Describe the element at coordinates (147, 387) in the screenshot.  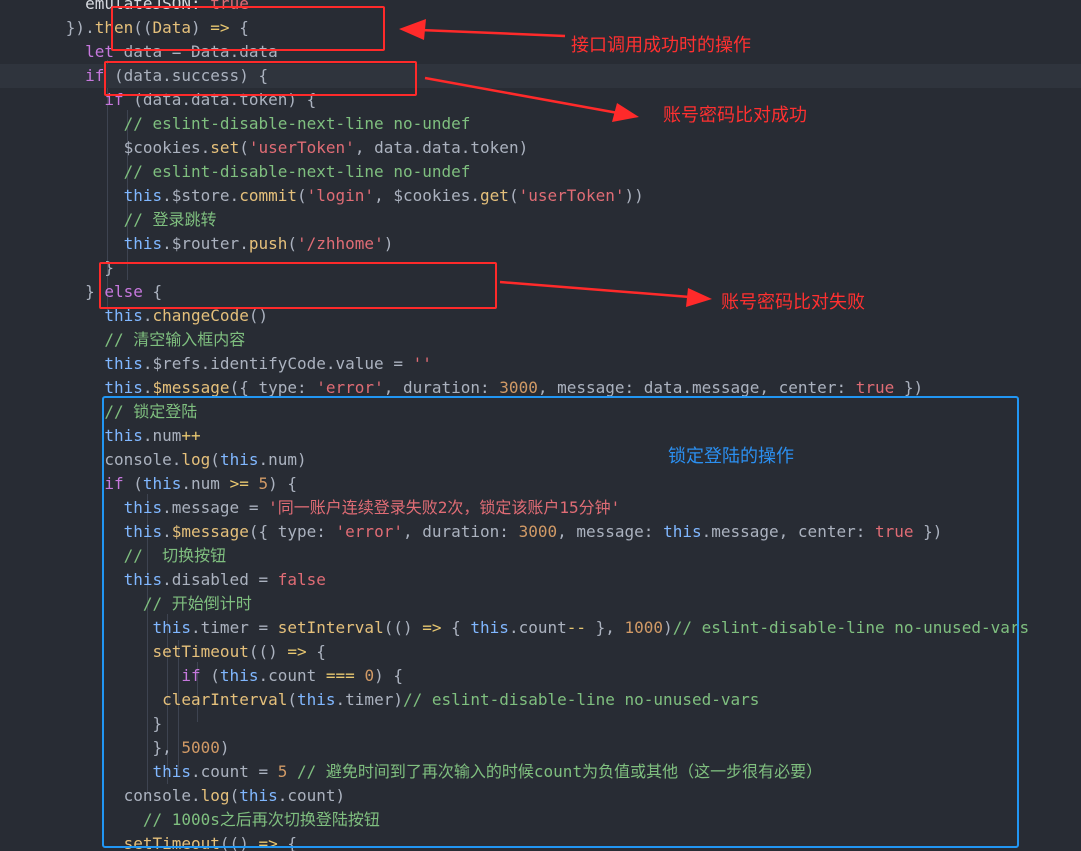
I see `code-token: .` at that location.